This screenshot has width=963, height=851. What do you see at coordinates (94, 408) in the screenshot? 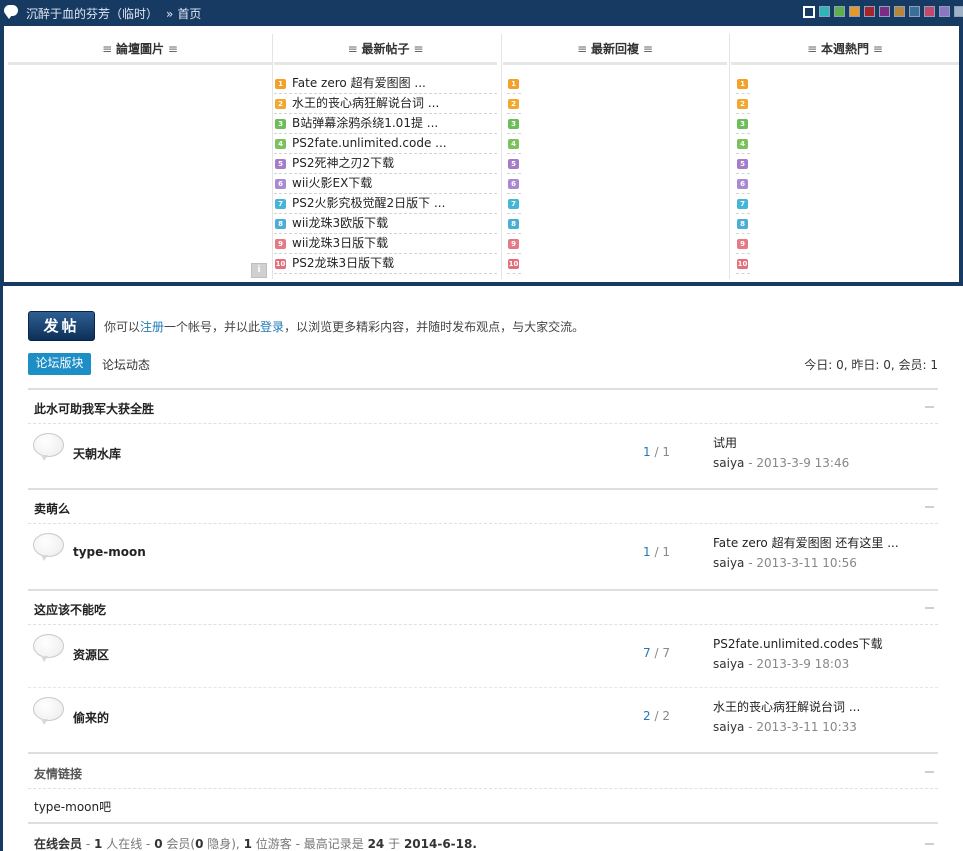
I see `group-title: 此水可助我军大获全胜` at bounding box center [94, 408].